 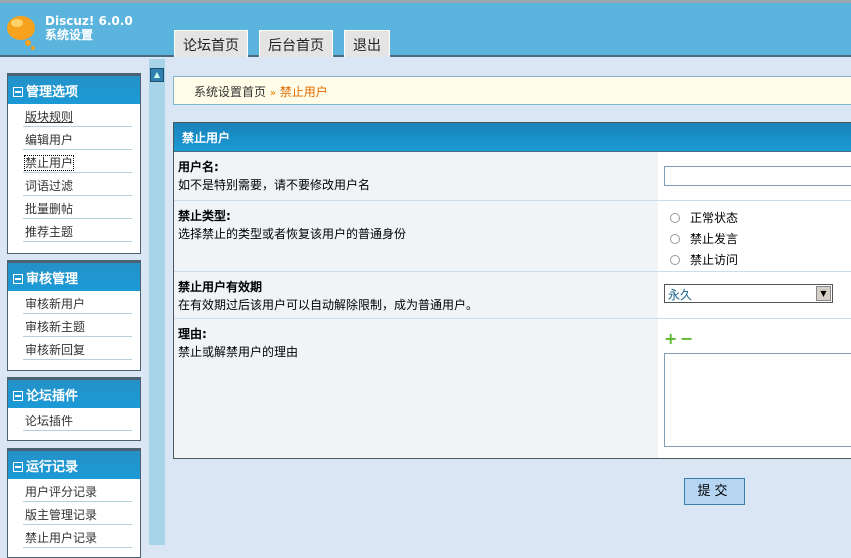 I want to click on sidebar-item: 编辑用户, so click(x=77, y=138).